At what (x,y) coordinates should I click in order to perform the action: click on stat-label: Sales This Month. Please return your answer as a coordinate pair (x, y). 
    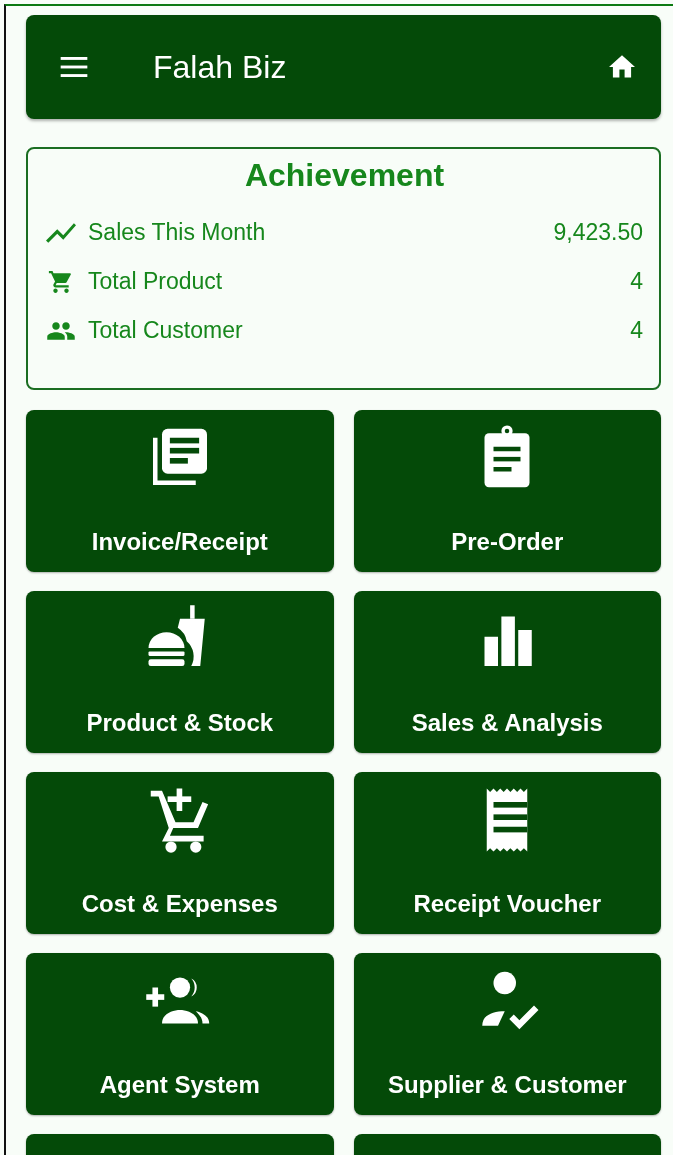
    Looking at the image, I should click on (177, 232).